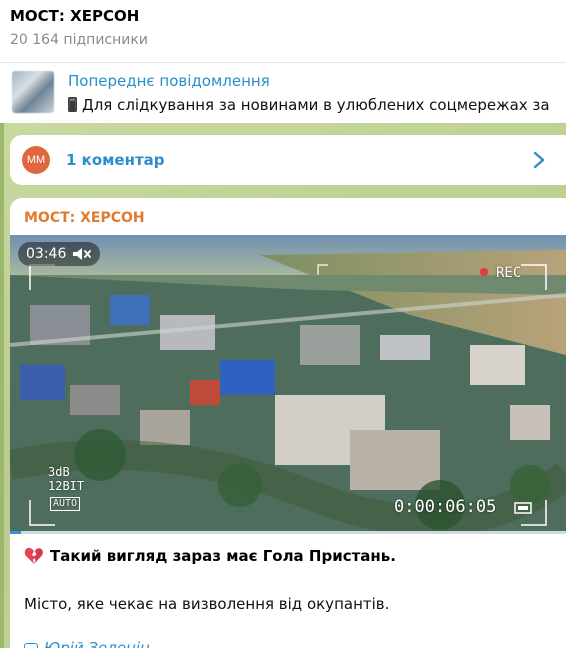 This screenshot has width=566, height=648. I want to click on message-headline: Такий вигляд зараз має Гола Пристань., so click(210, 556).